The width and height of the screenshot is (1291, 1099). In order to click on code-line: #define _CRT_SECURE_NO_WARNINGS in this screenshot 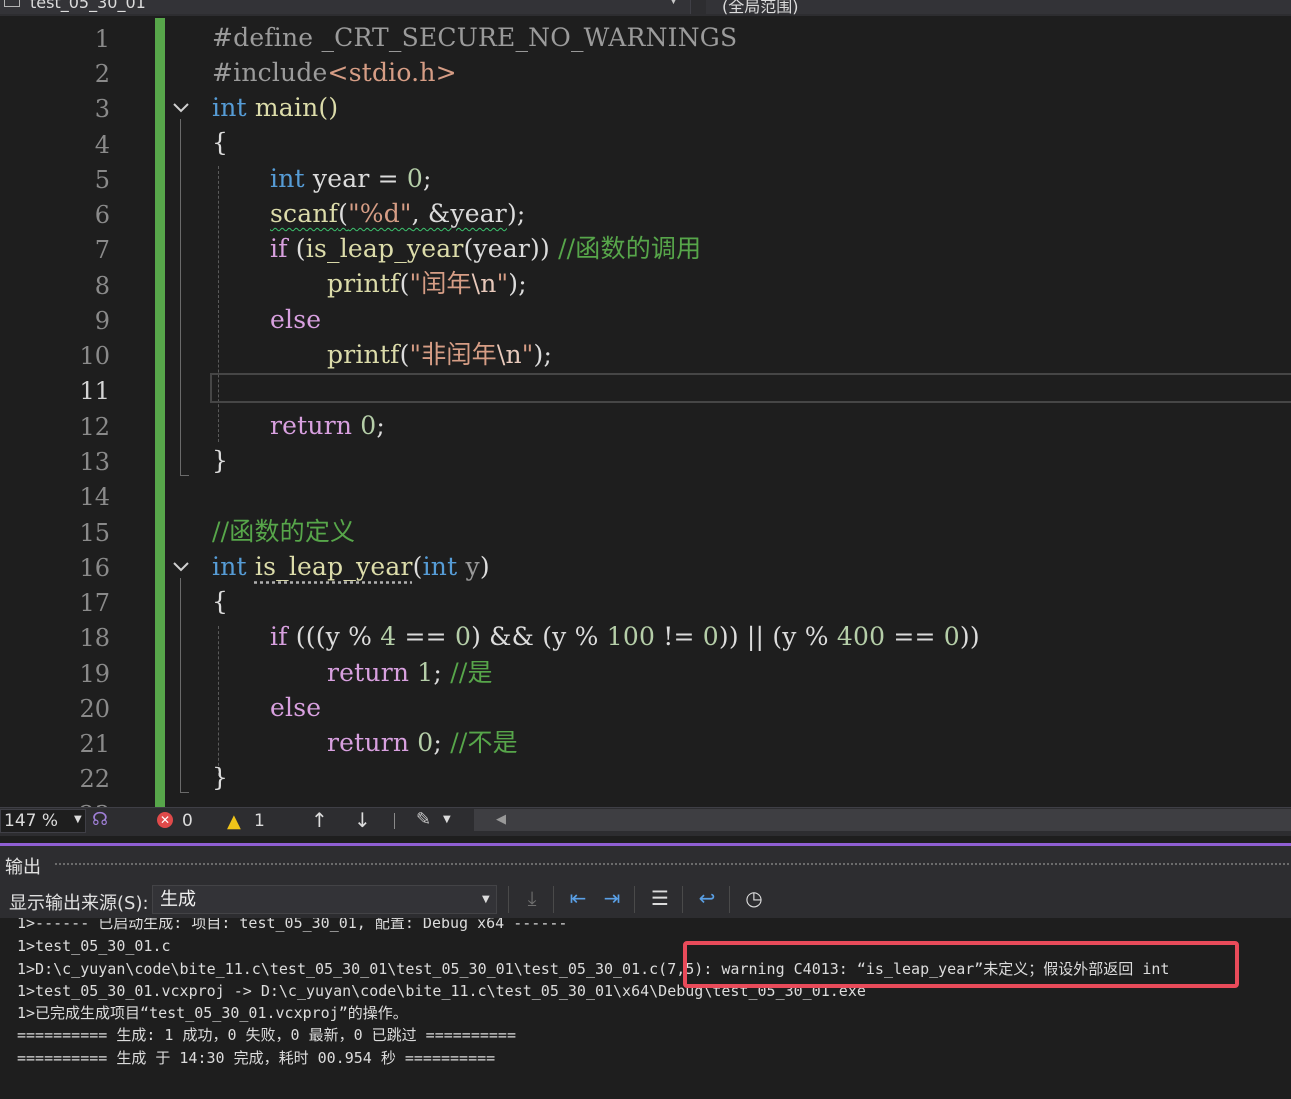, I will do `click(474, 37)`.